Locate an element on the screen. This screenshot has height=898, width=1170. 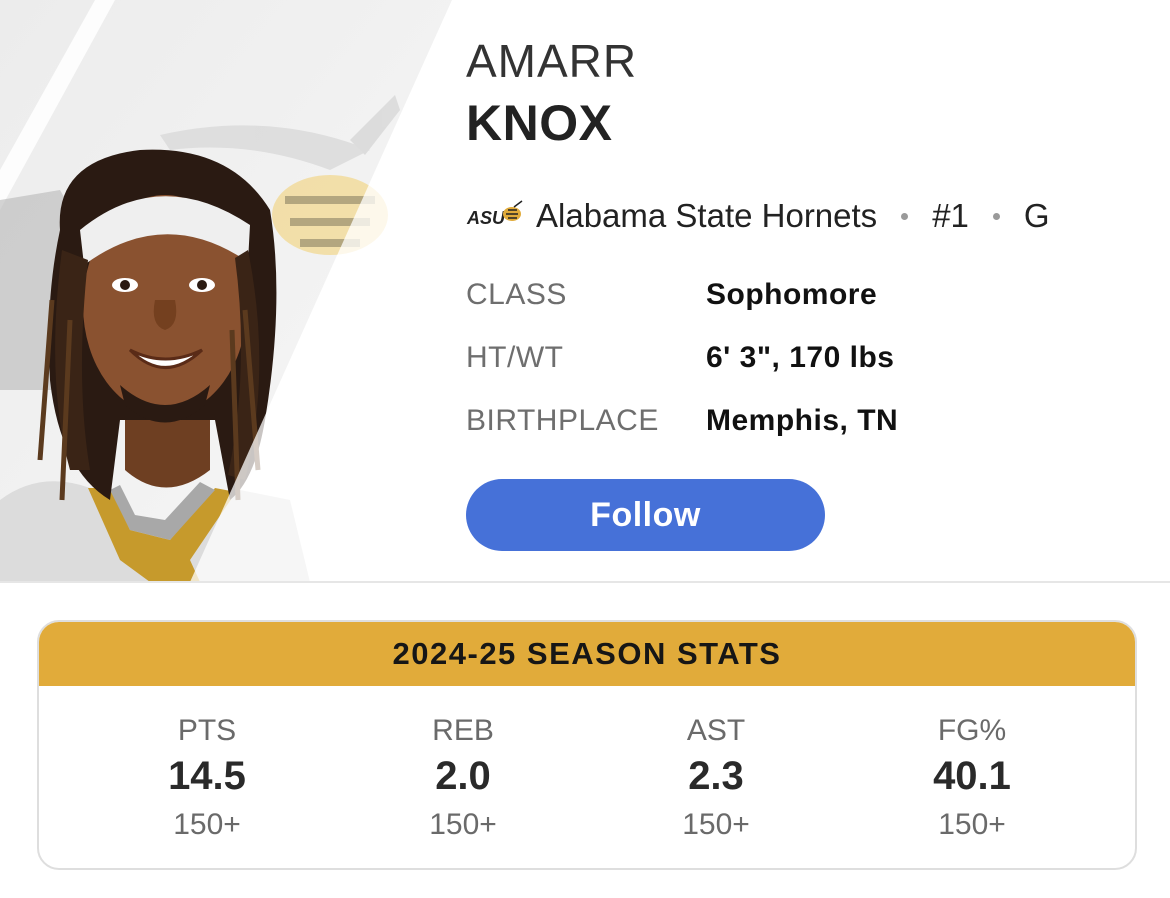
bio-value: Sophomore is located at coordinates (792, 294).